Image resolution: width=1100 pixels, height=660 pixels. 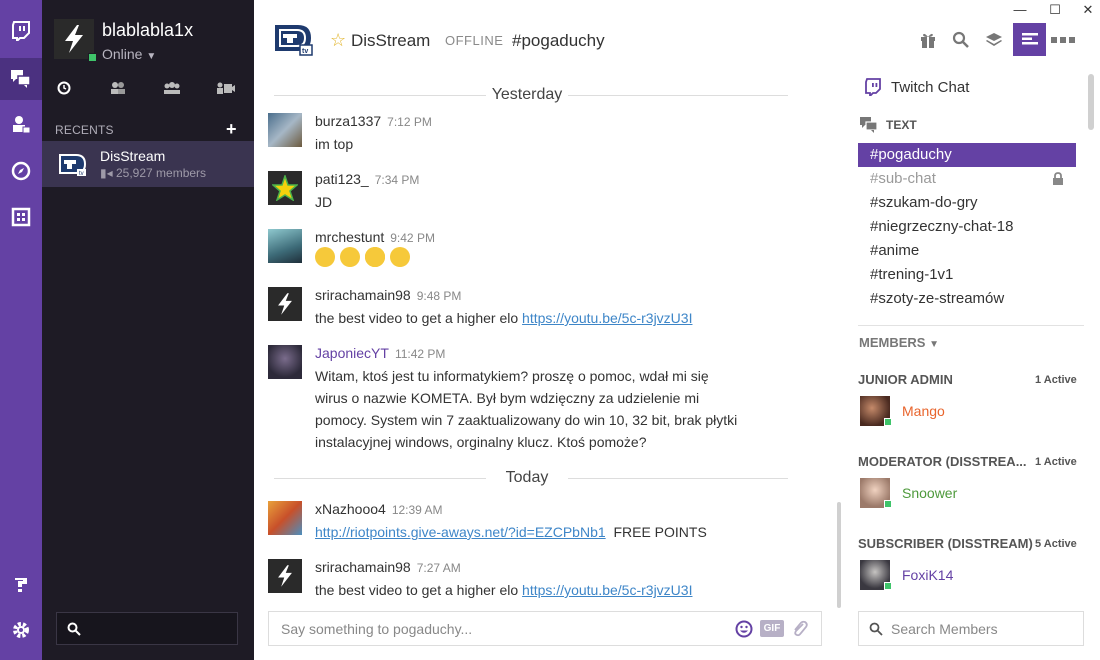 What do you see at coordinates (1058, 178) in the screenshot?
I see `lock-icon` at bounding box center [1058, 178].